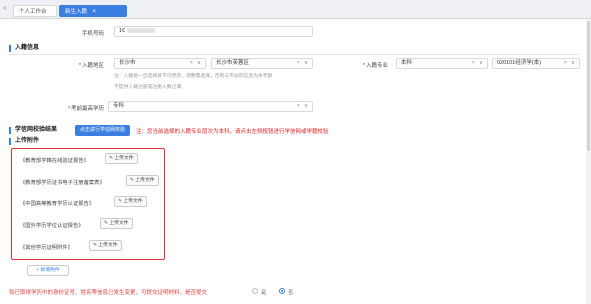  I want to click on education-value: 专科, so click(119, 106).